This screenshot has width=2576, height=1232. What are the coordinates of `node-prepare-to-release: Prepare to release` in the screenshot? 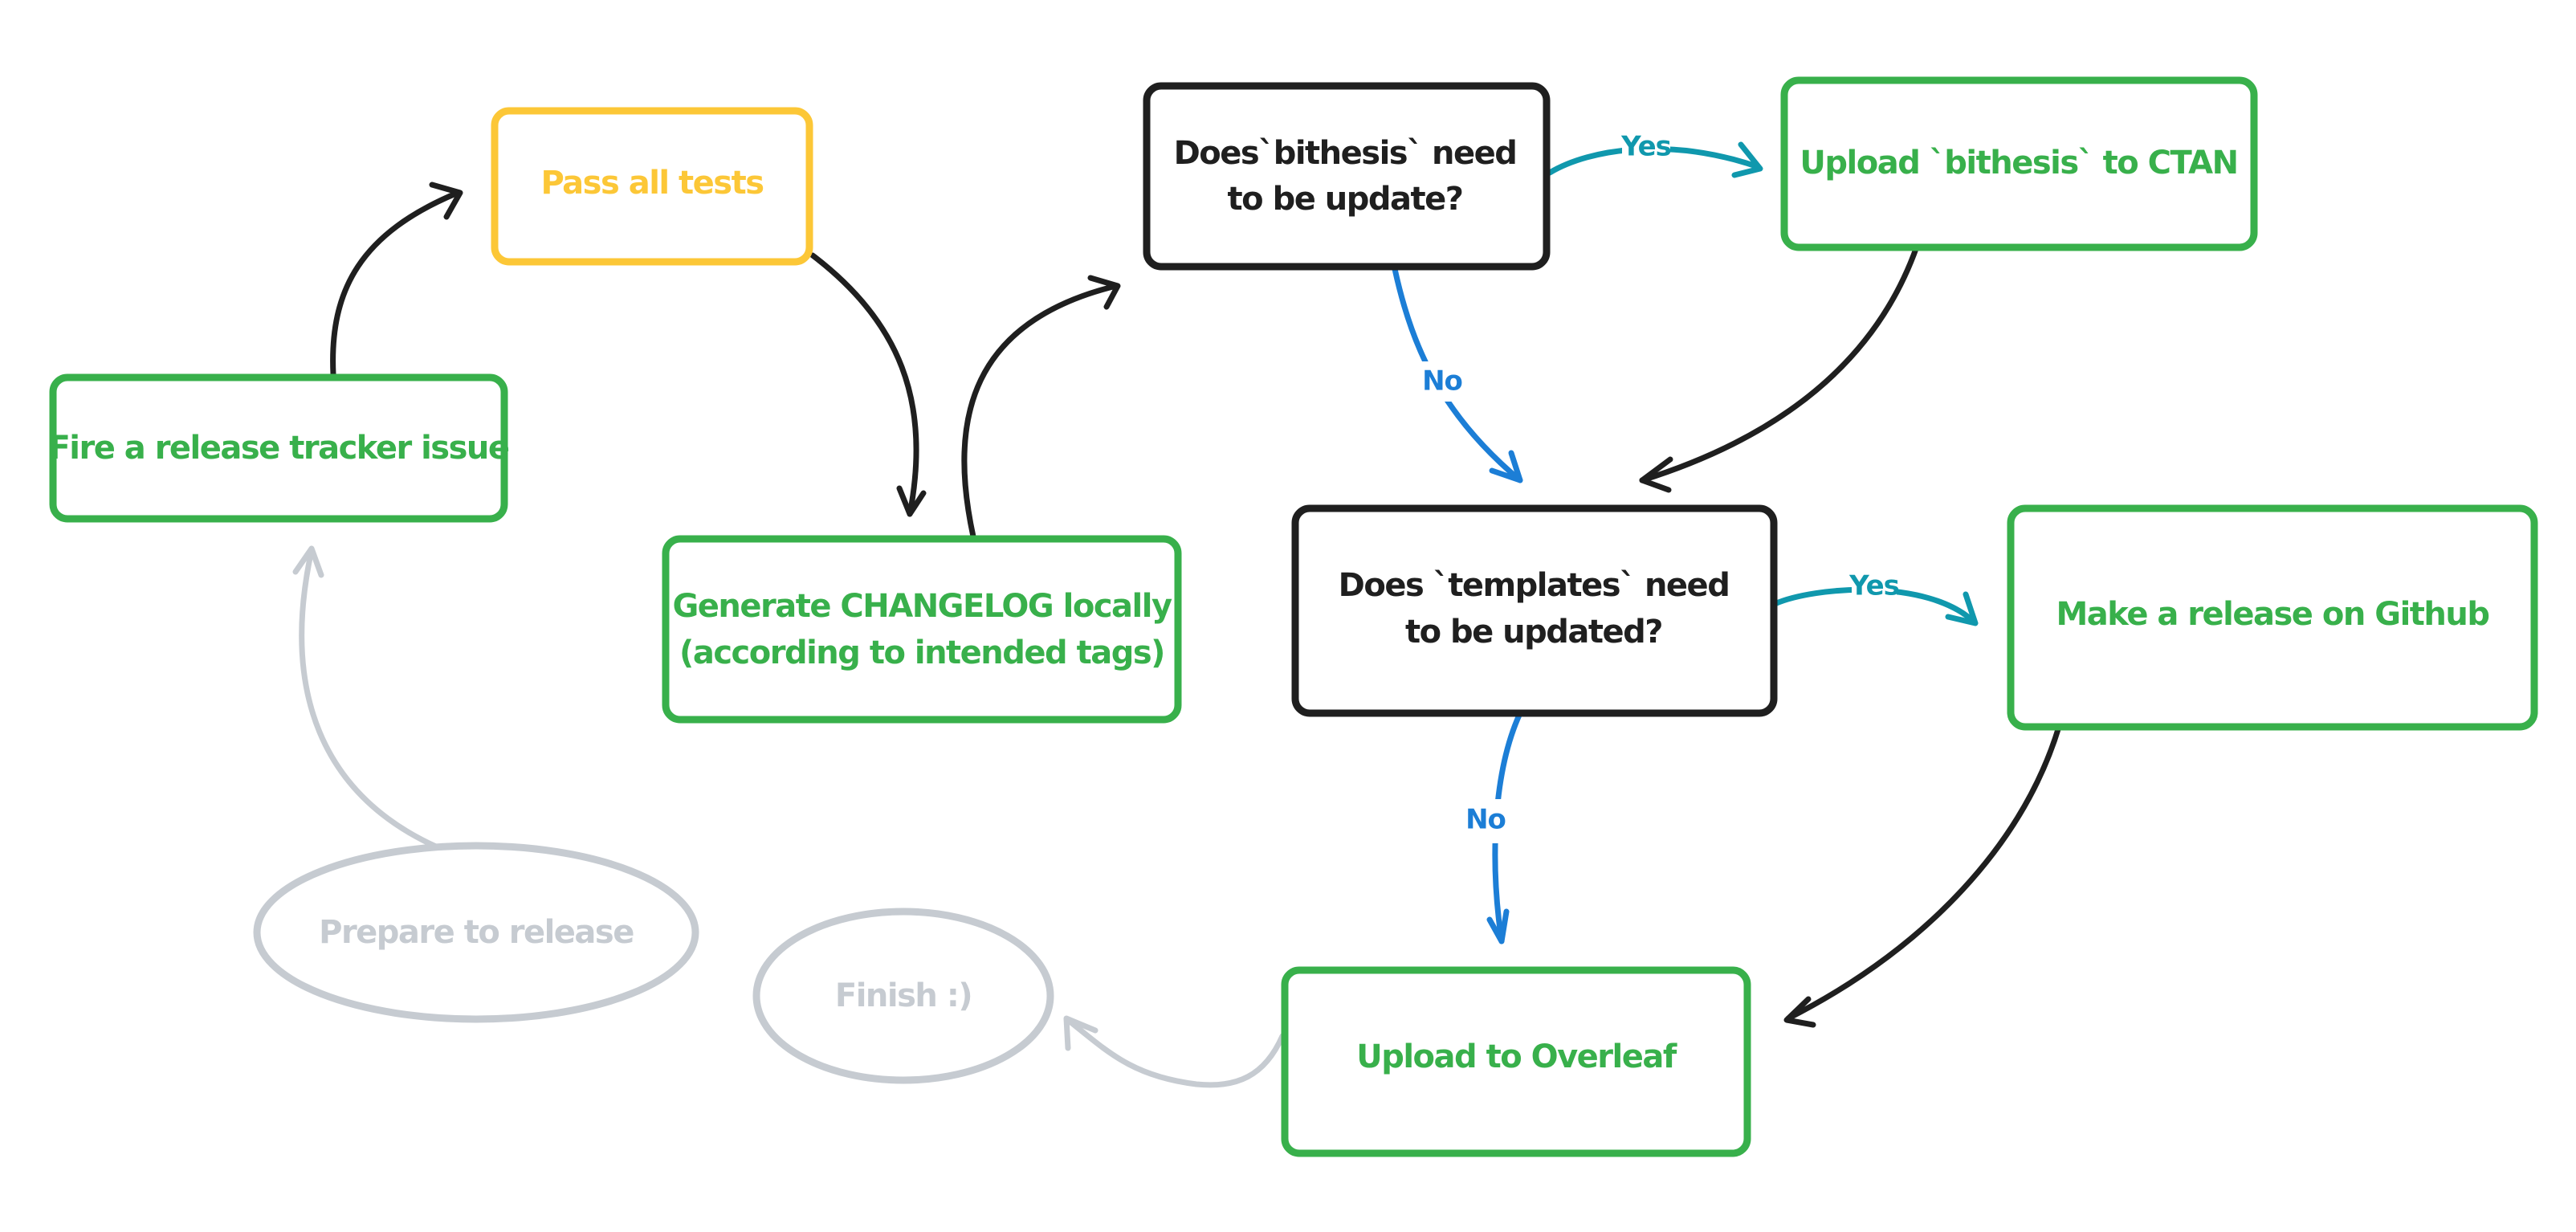 It's located at (476, 932).